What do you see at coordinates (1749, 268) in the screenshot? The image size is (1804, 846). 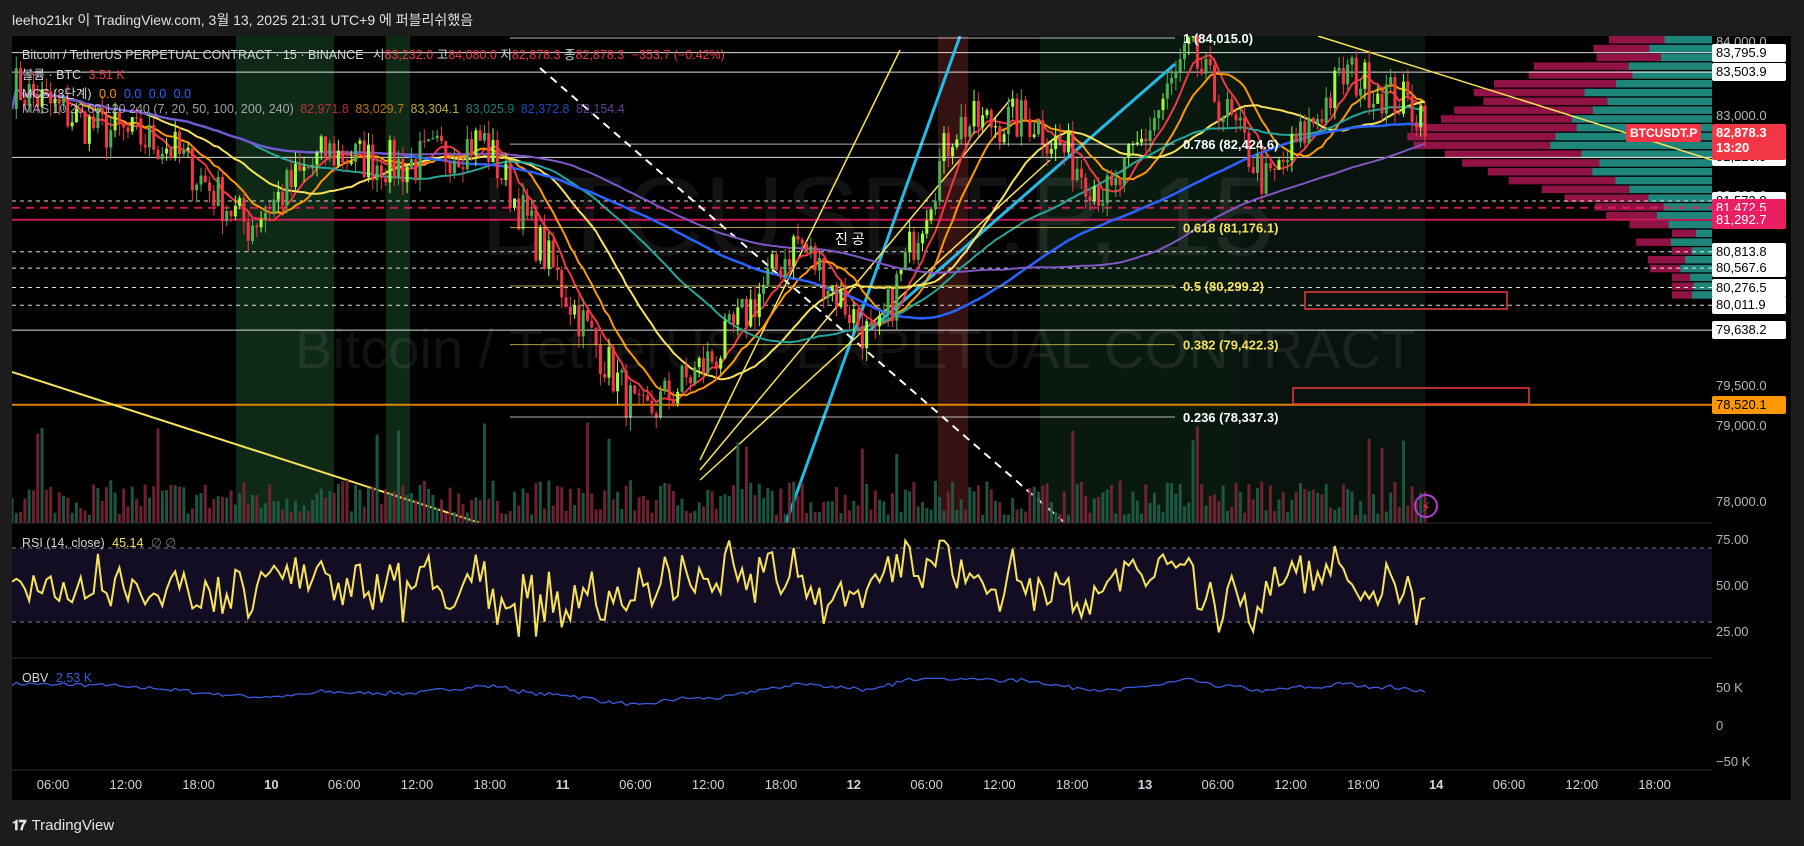 I see `price-level-box: 80,567.6` at bounding box center [1749, 268].